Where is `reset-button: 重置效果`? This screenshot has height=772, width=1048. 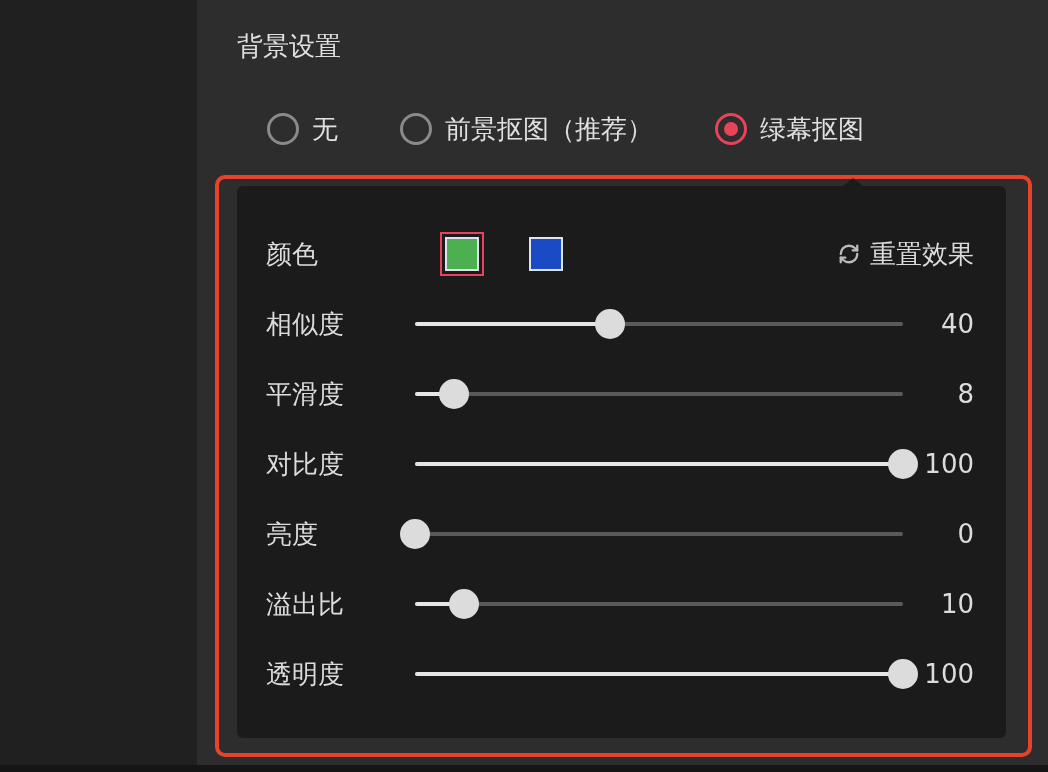
reset-button: 重置效果 is located at coordinates (906, 254).